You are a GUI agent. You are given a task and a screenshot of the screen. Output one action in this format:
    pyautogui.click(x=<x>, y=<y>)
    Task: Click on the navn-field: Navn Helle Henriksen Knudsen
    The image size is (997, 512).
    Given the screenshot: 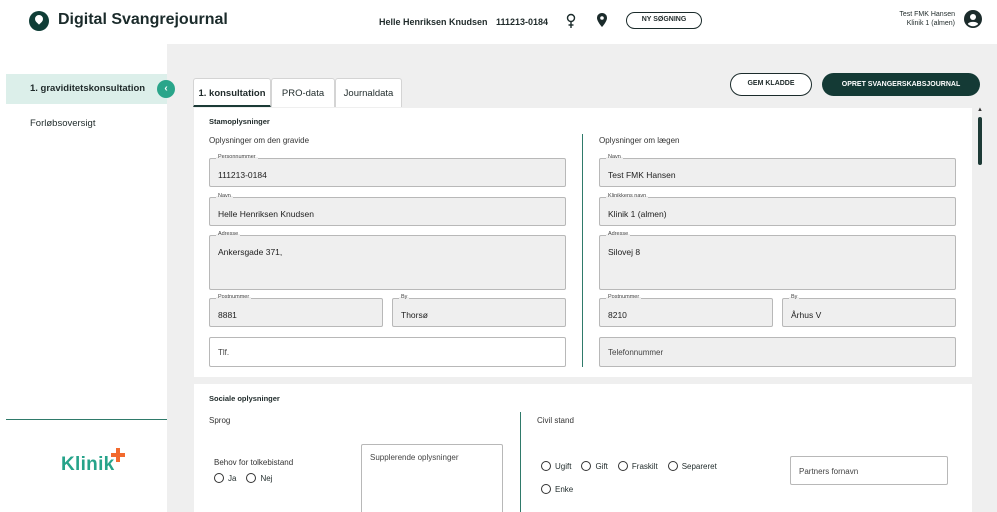 What is the action you would take?
    pyautogui.click(x=387, y=209)
    